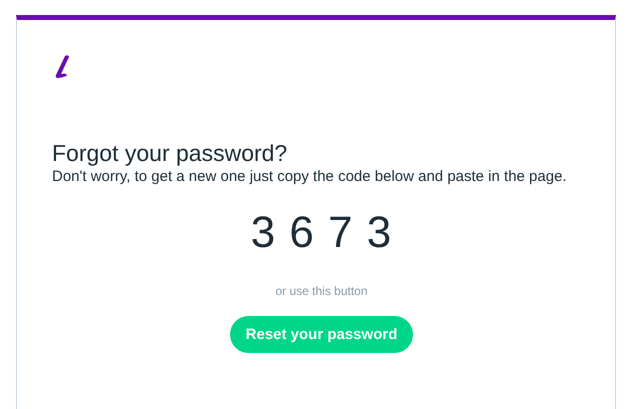  What do you see at coordinates (310, 176) in the screenshot?
I see `message: Don't worry, to get a new one just copy the code below and paste in the page.` at bounding box center [310, 176].